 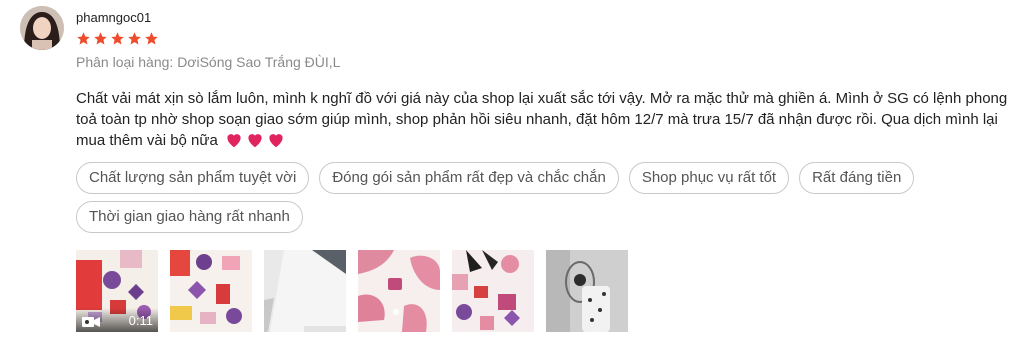 What do you see at coordinates (352, 291) in the screenshot?
I see `review-media: 0:11` at bounding box center [352, 291].